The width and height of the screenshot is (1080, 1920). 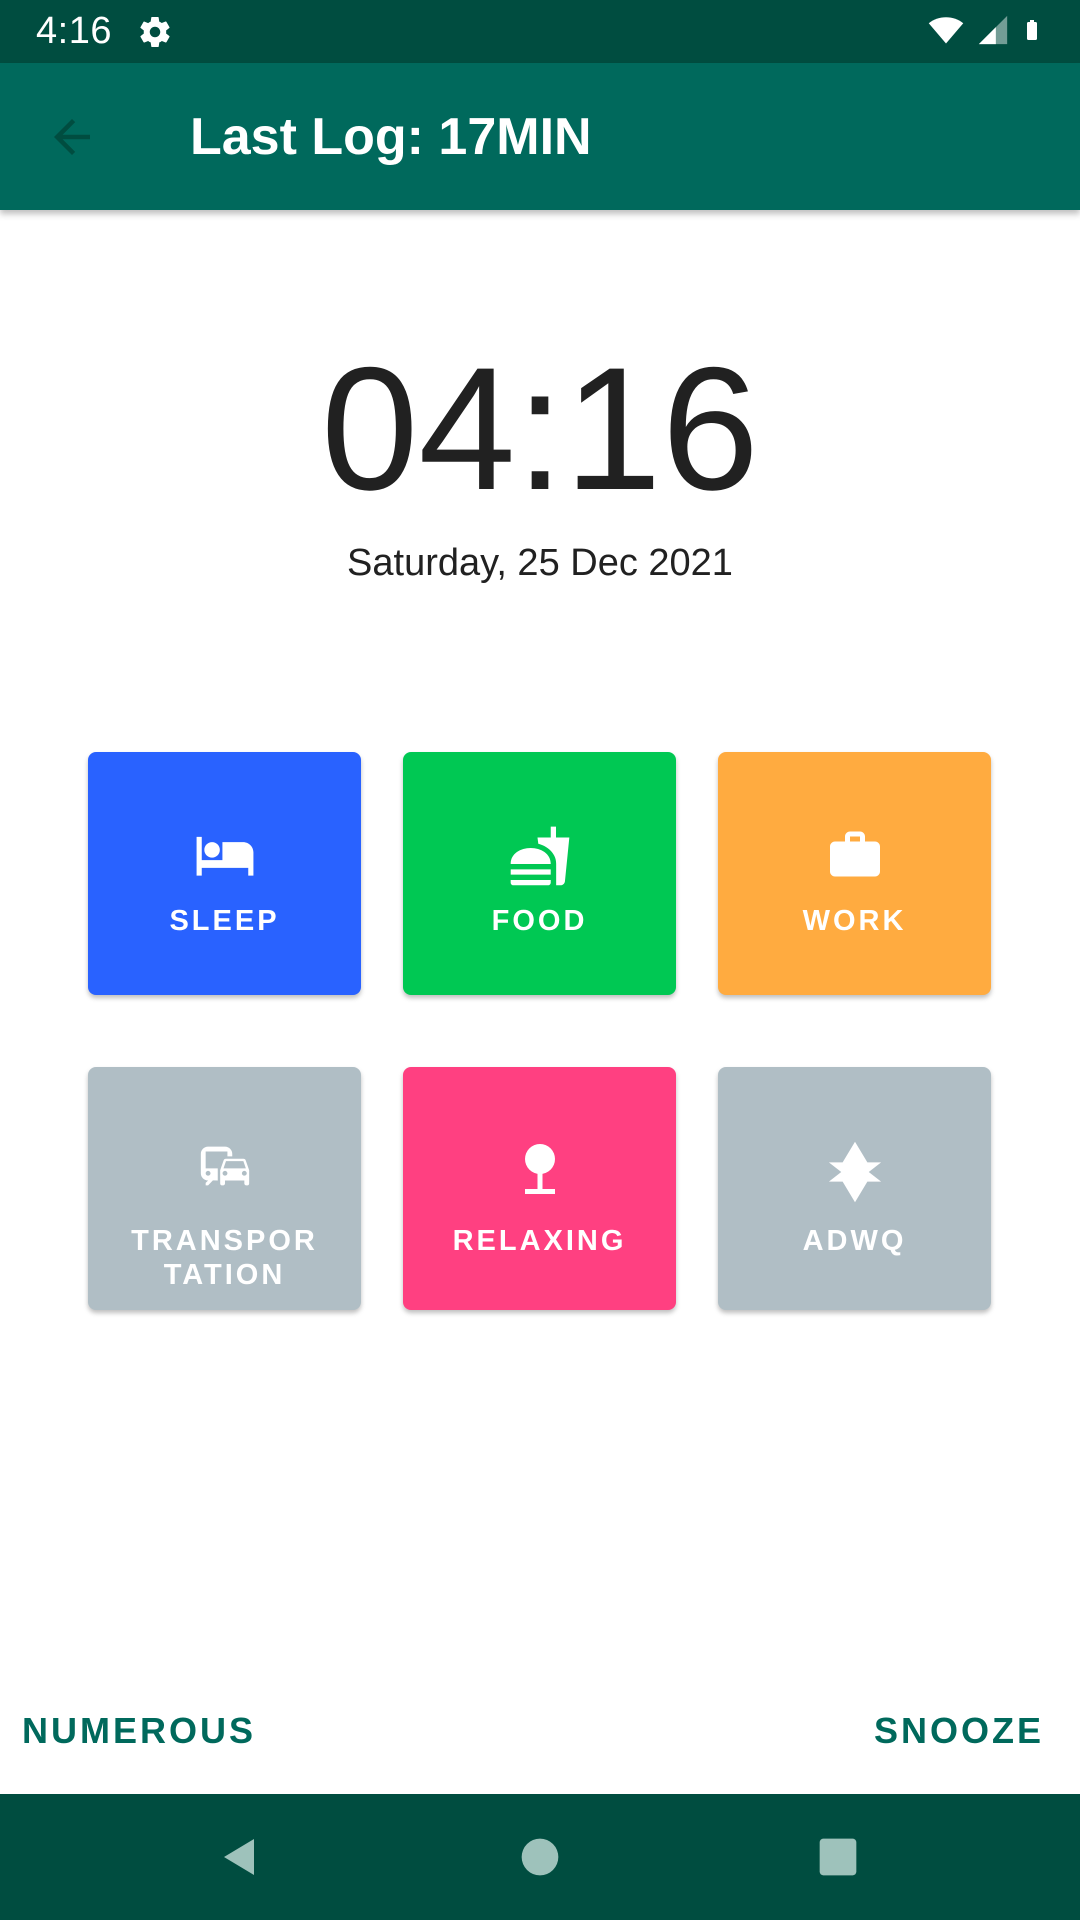 I want to click on circle-home-icon, so click(x=540, y=1857).